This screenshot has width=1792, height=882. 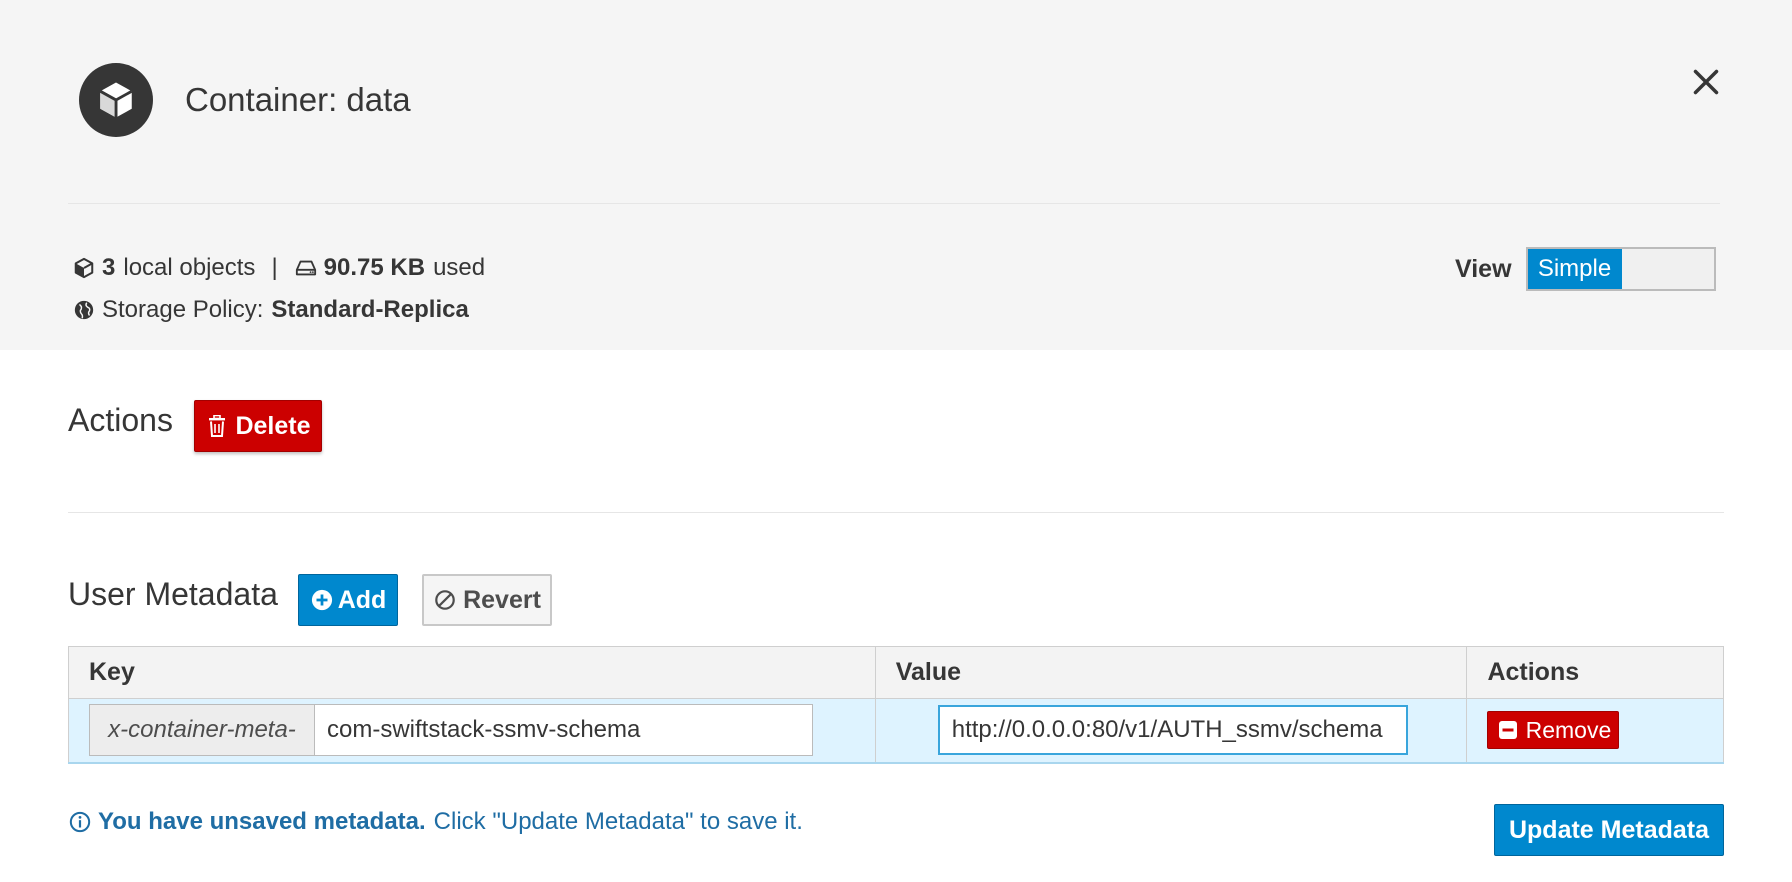 What do you see at coordinates (262, 821) in the screenshot?
I see `notice-bold-text: You have unsaved metadata.` at bounding box center [262, 821].